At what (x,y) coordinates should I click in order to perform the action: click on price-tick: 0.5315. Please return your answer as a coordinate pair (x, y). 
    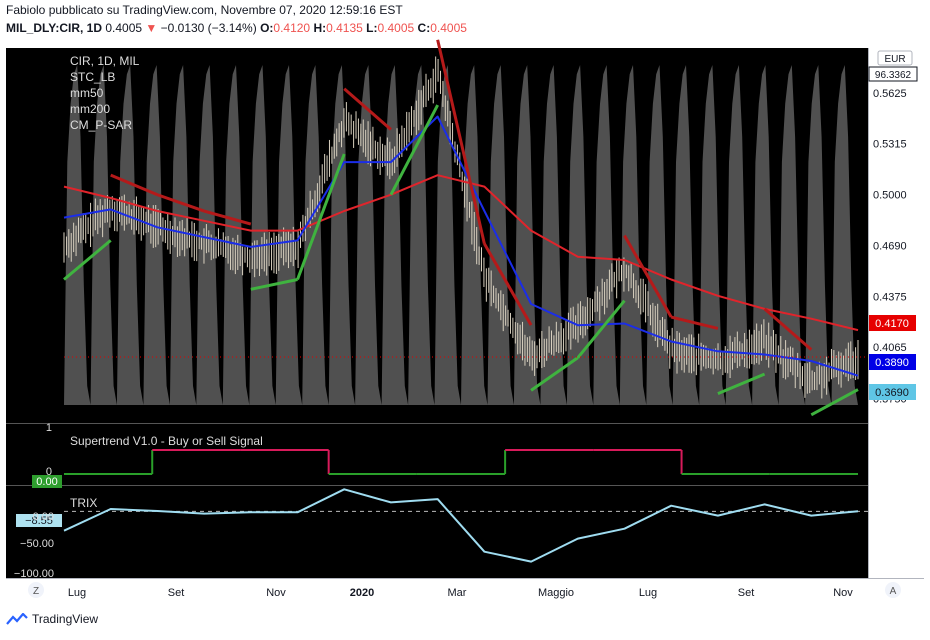
    Looking at the image, I should click on (890, 144).